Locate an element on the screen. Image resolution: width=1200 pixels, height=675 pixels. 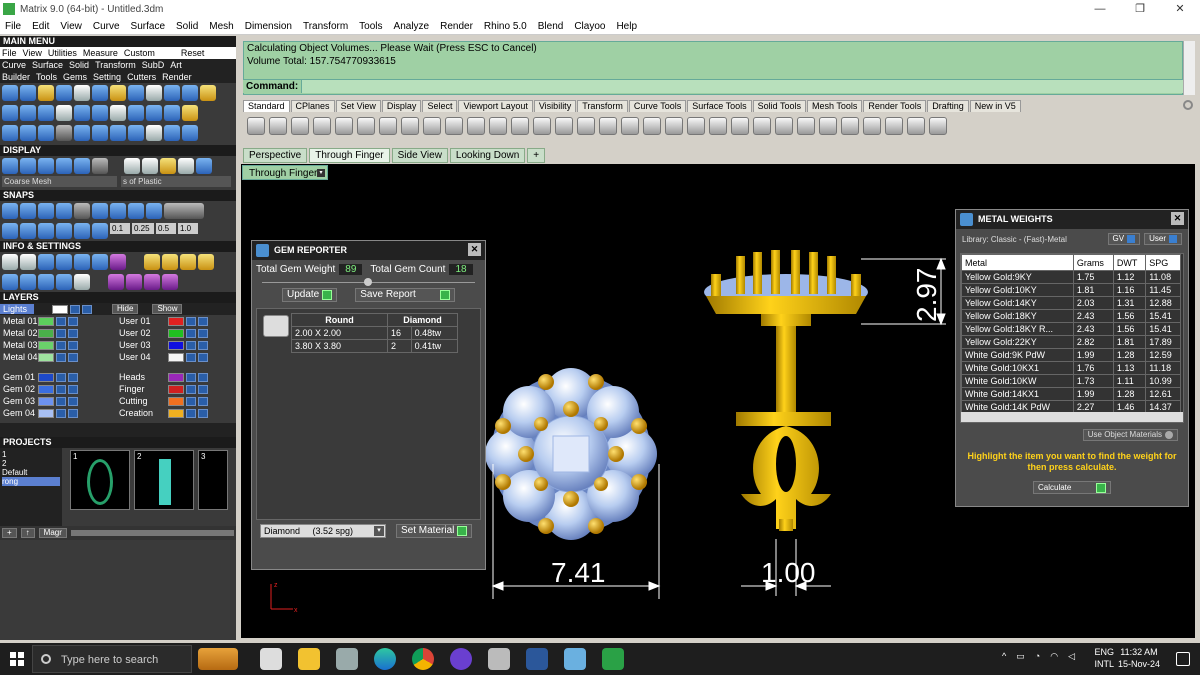
snap-0-1: 0.1 is located at coordinates (120, 228).